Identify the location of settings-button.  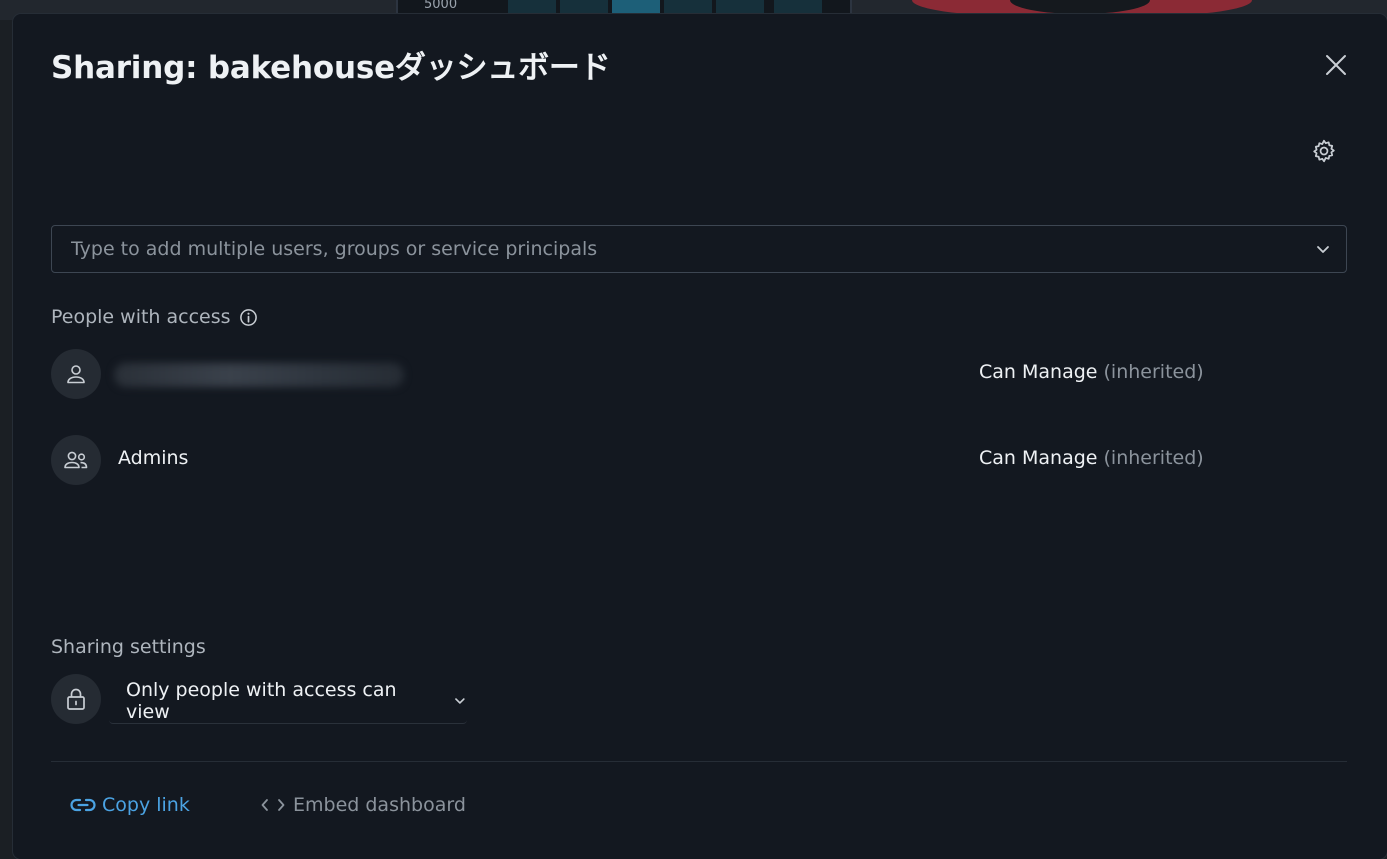
(1324, 151).